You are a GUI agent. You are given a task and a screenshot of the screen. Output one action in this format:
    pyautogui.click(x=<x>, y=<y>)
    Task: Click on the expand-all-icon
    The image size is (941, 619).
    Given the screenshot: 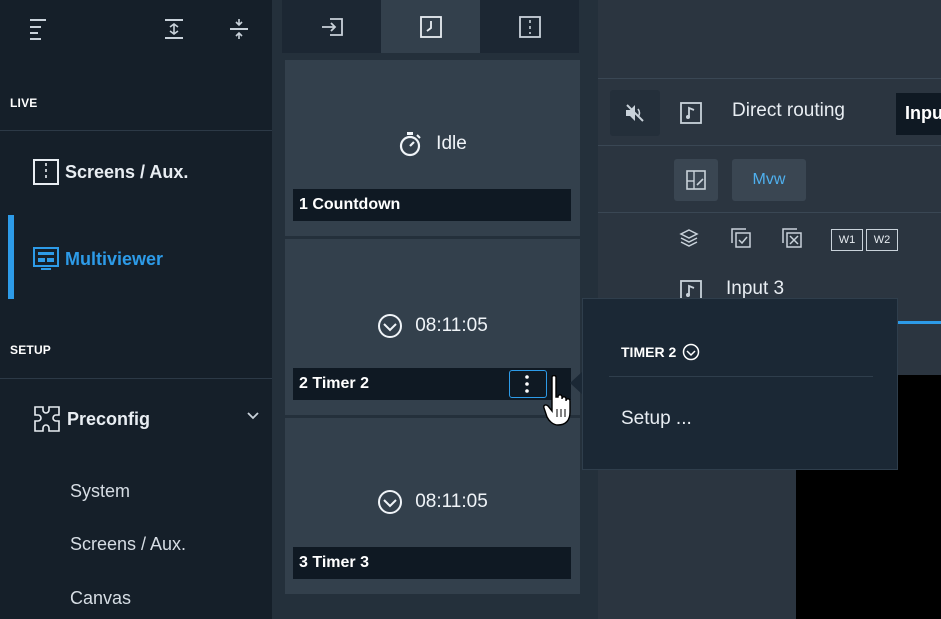 What is the action you would take?
    pyautogui.click(x=174, y=29)
    